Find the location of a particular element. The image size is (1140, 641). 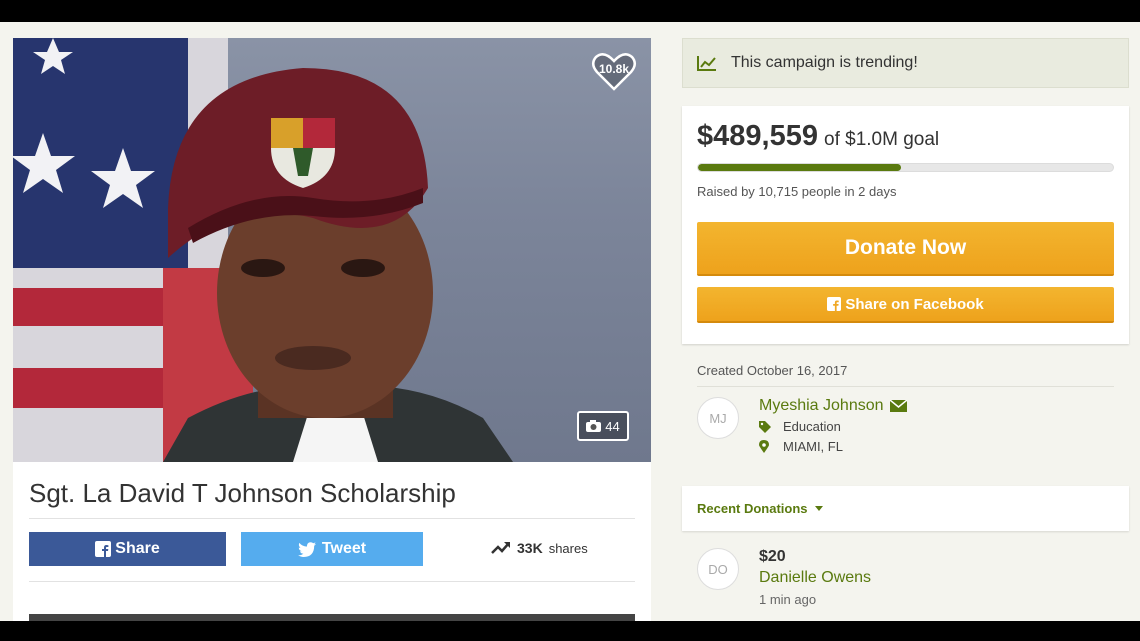

tag-icon is located at coordinates (765, 426).